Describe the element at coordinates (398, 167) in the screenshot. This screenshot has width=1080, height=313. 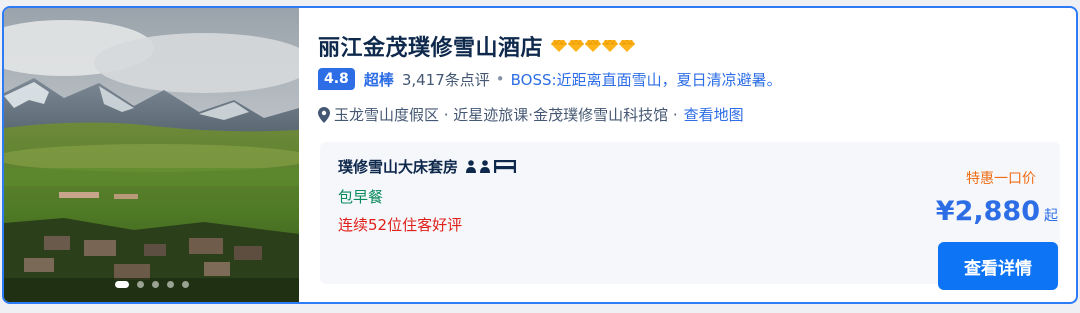
I see `room-name: 璞修雪山大床套房` at that location.